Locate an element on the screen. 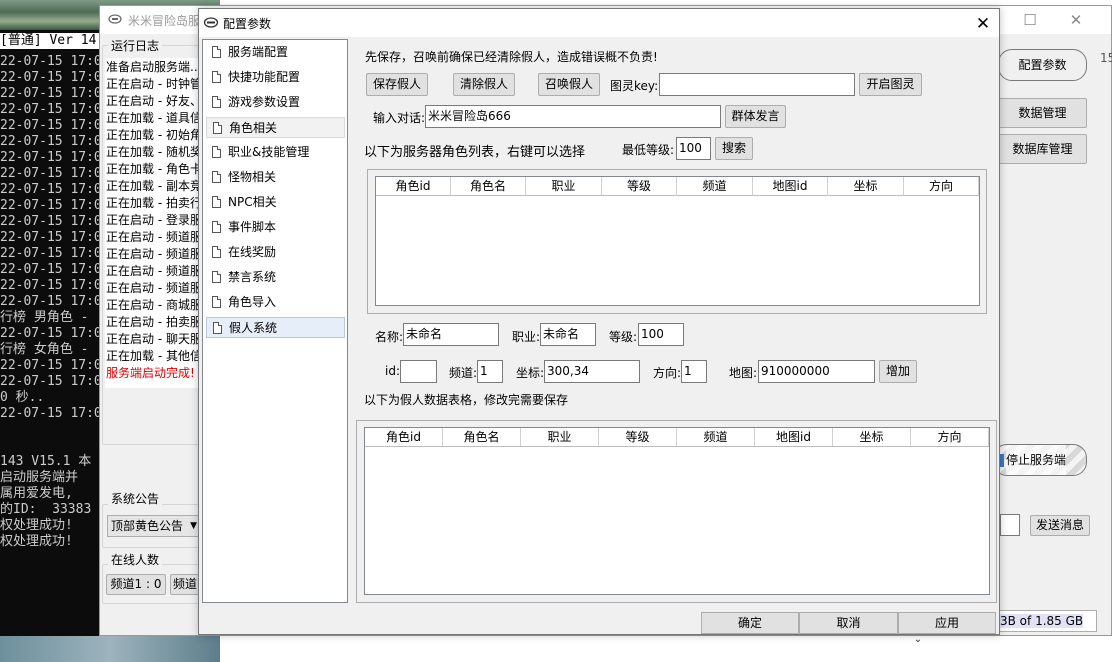 The height and width of the screenshot is (662, 1112). stop-indicator-icon is located at coordinates (1002, 460).